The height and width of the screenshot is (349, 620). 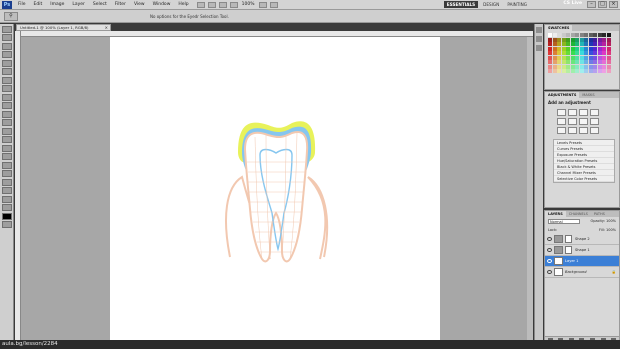 I want to click on visibility-eye-icon, so click(x=549, y=272).